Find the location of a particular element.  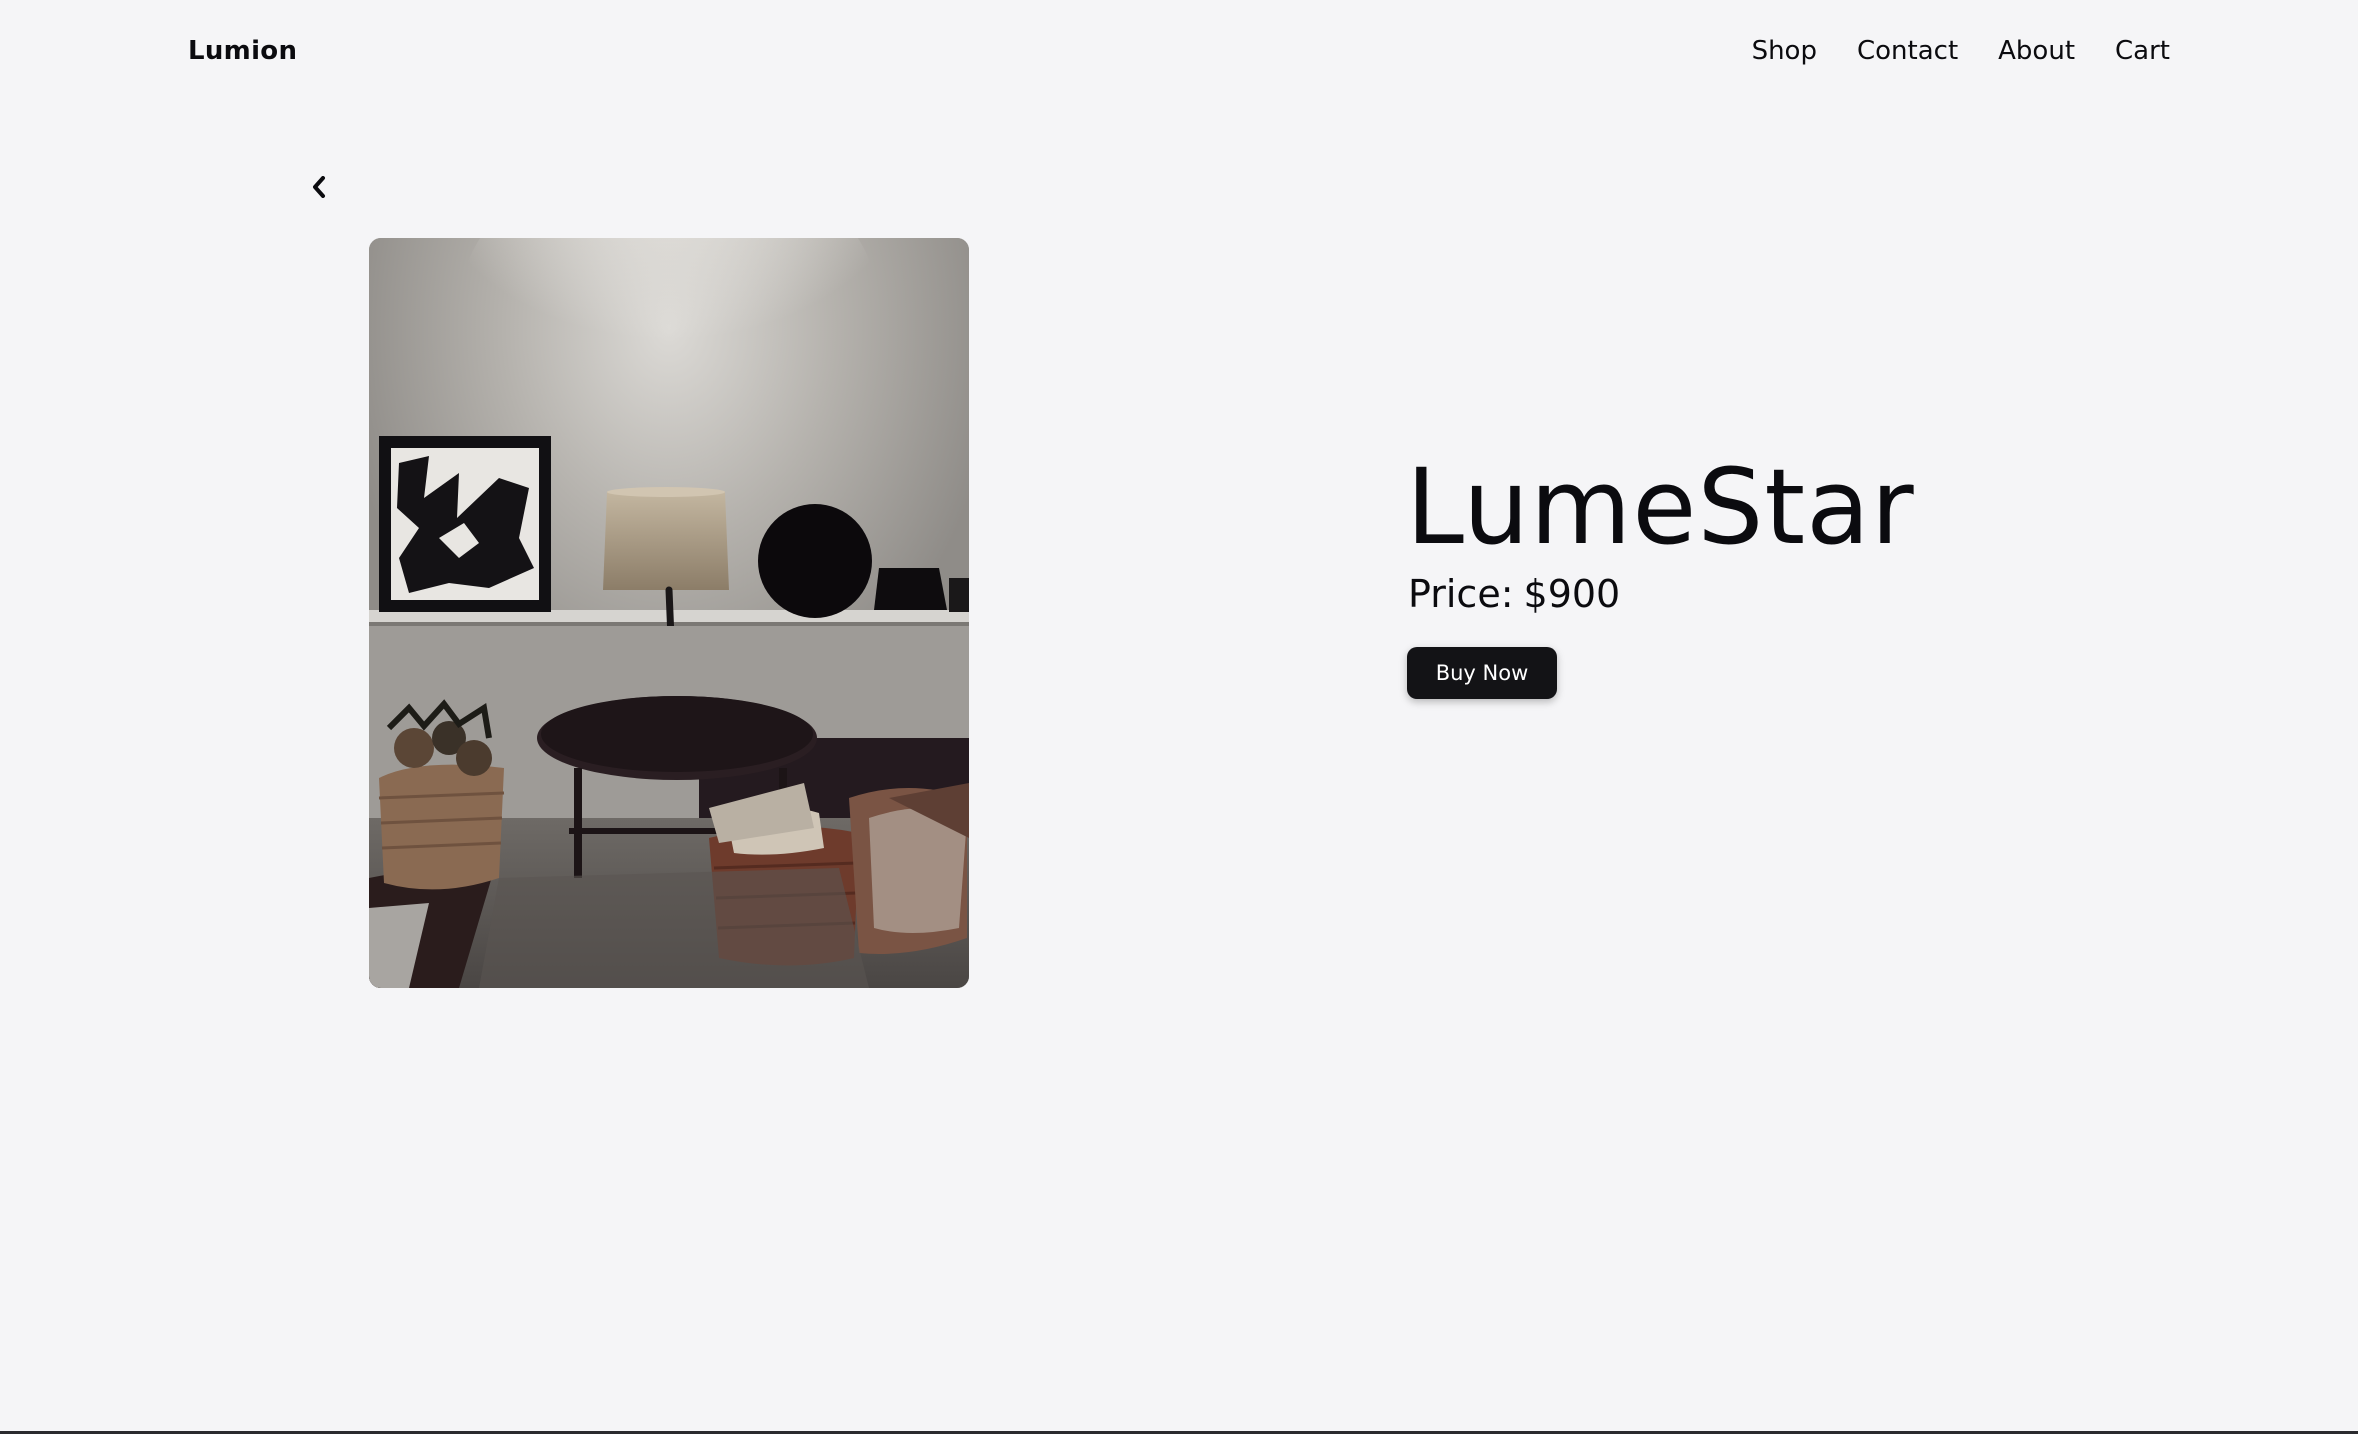

product-price: Price: $900 is located at coordinates (1514, 594).